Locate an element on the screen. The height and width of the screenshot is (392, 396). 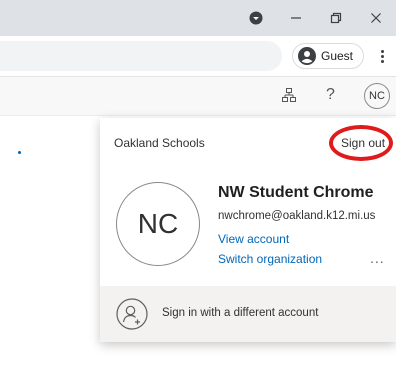
org-chart-icon is located at coordinates (289, 95).